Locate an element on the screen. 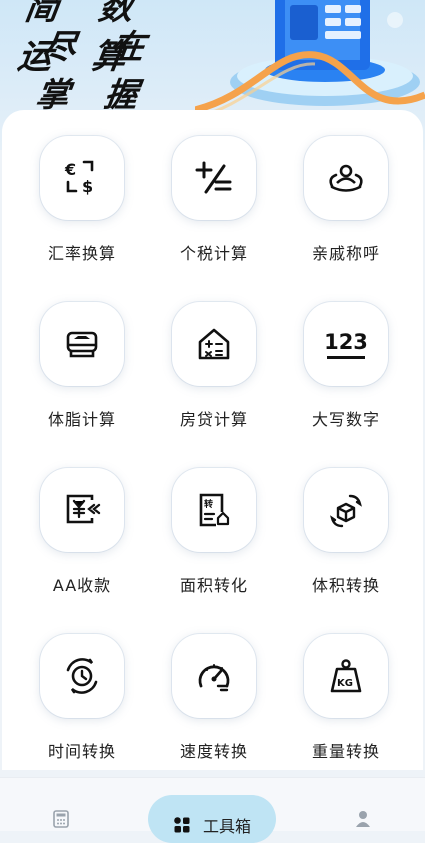  volume-convert-icon is located at coordinates (346, 511).